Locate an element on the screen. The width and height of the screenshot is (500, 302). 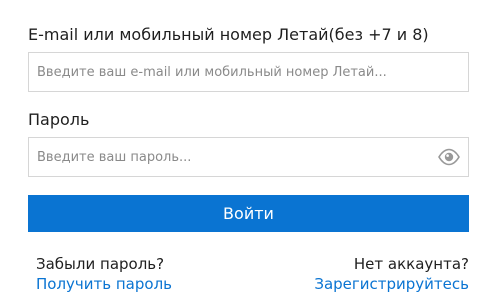
register-block: Нет аккаунта? Зарегистрируйтесь is located at coordinates (391, 274).